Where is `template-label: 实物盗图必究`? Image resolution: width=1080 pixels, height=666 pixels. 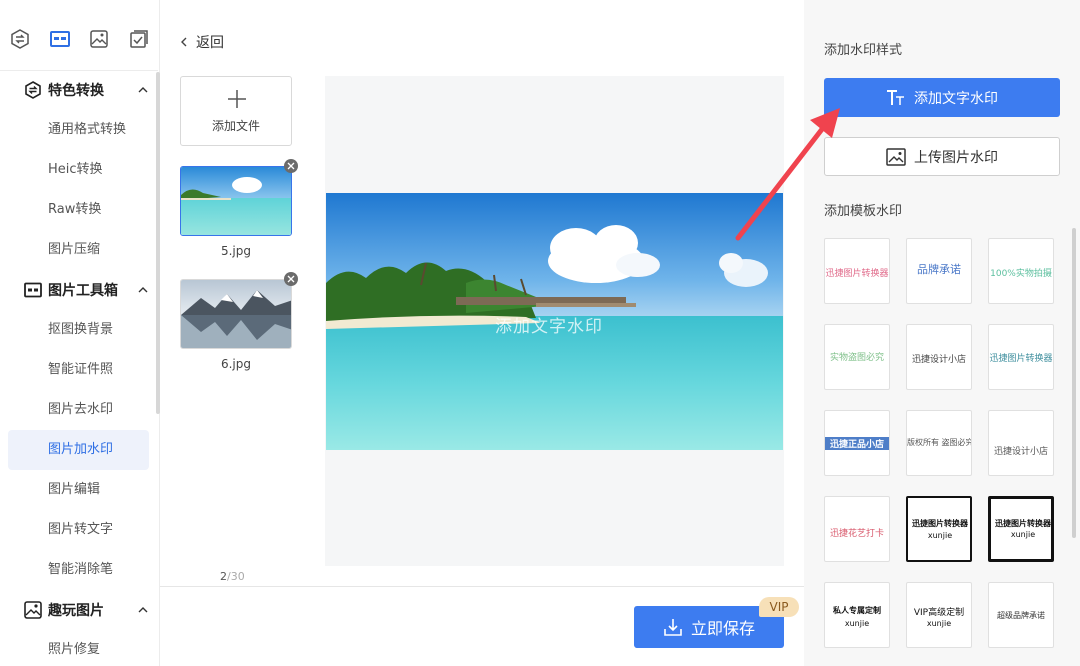 template-label: 实物盗图必究 is located at coordinates (856, 358).